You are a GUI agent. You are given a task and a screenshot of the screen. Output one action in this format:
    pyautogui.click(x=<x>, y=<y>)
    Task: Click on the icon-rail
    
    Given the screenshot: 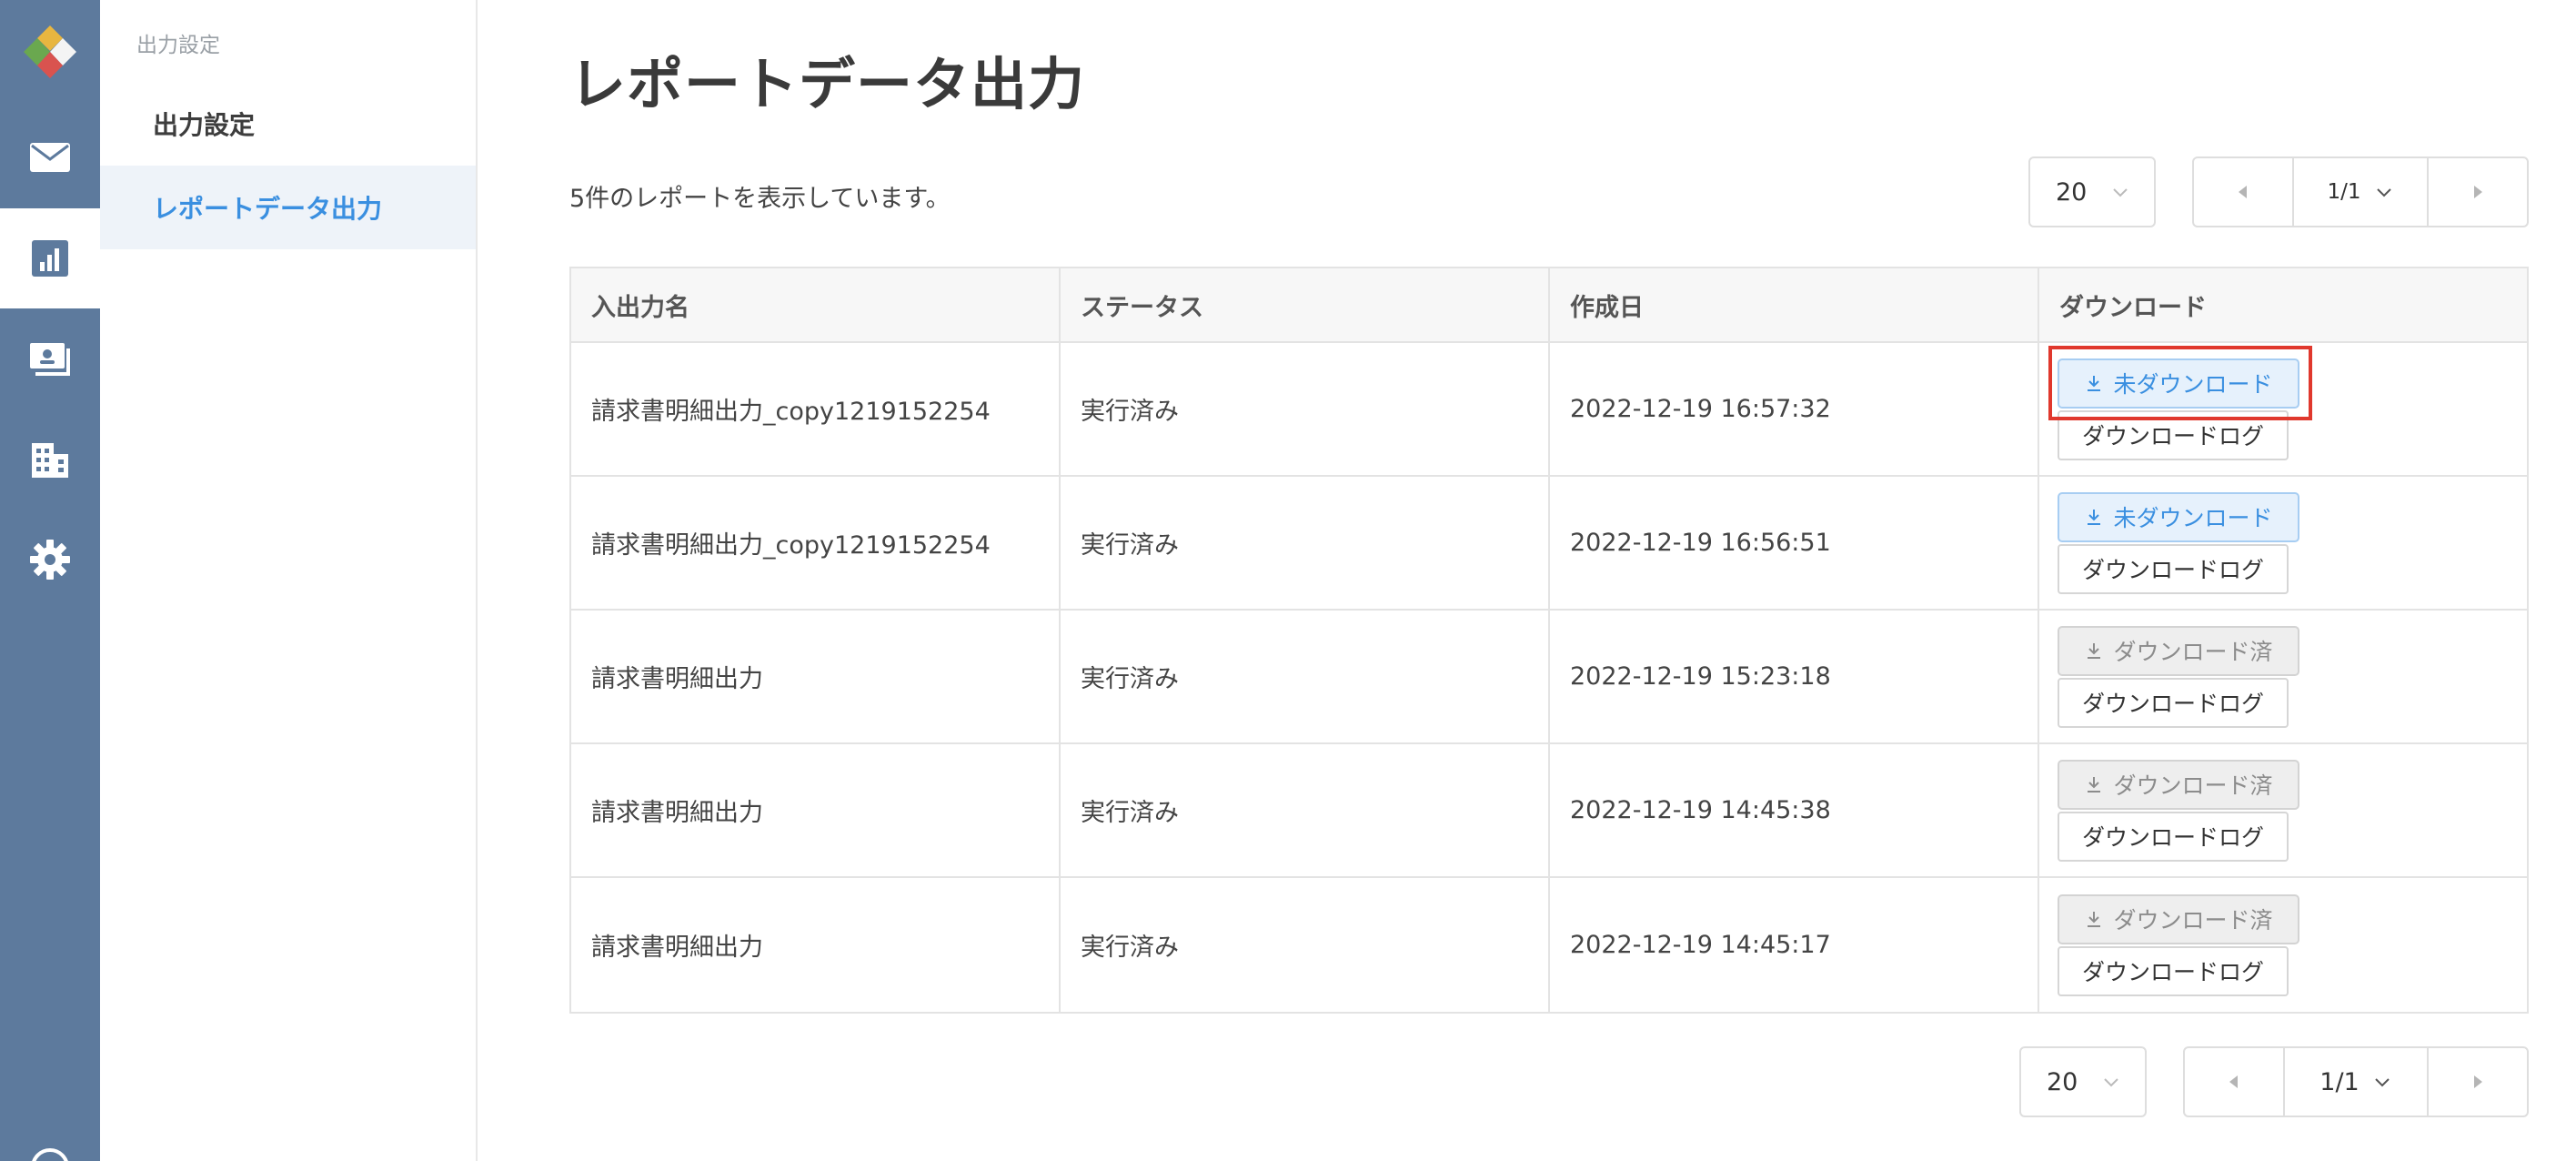 What is the action you would take?
    pyautogui.click(x=50, y=580)
    